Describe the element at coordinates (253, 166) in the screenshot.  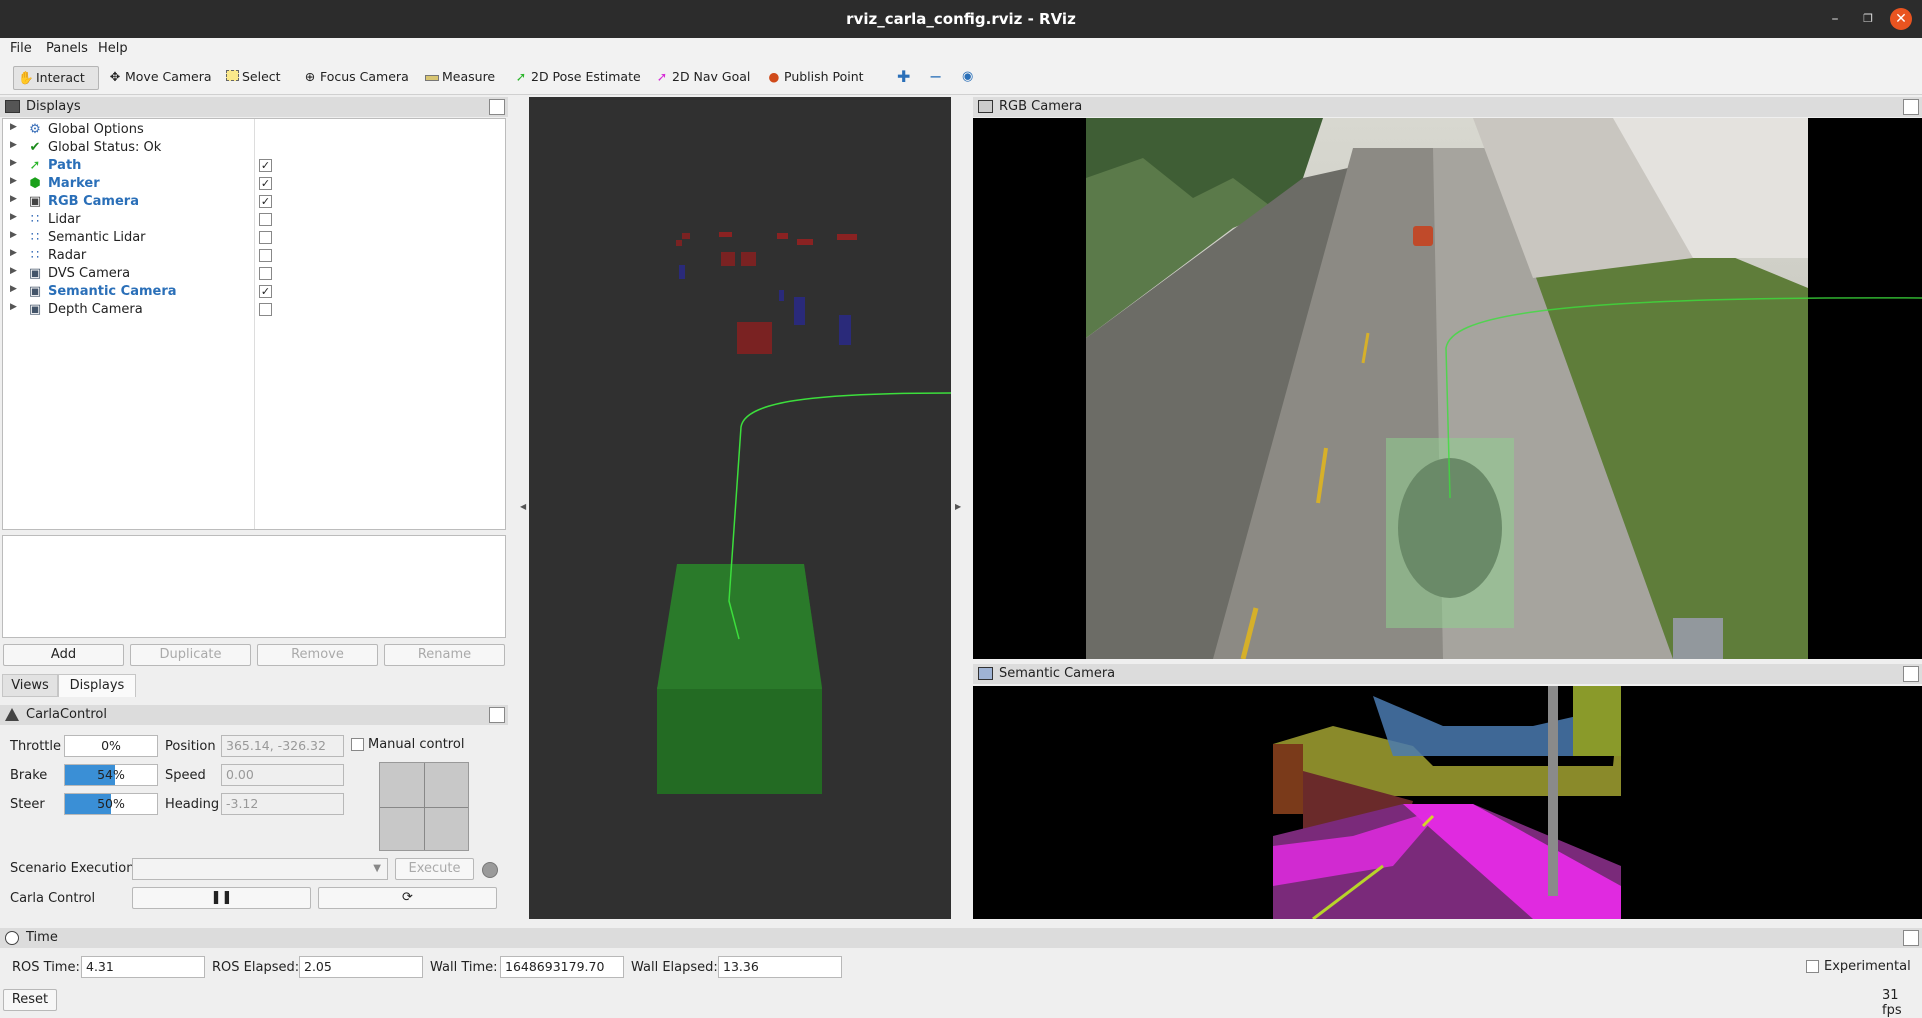
I see `display-item: ▶ ➚ Path ✓` at that location.